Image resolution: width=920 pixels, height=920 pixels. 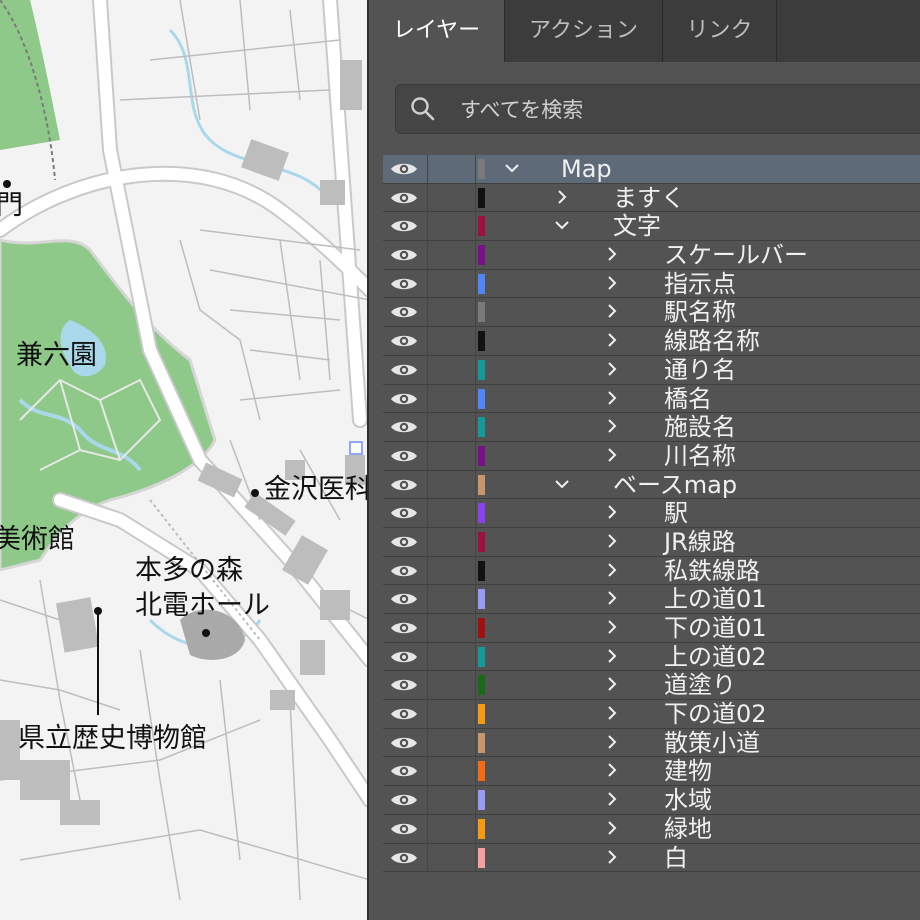 What do you see at coordinates (651, 858) in the screenshot?
I see `layer-row: 白` at bounding box center [651, 858].